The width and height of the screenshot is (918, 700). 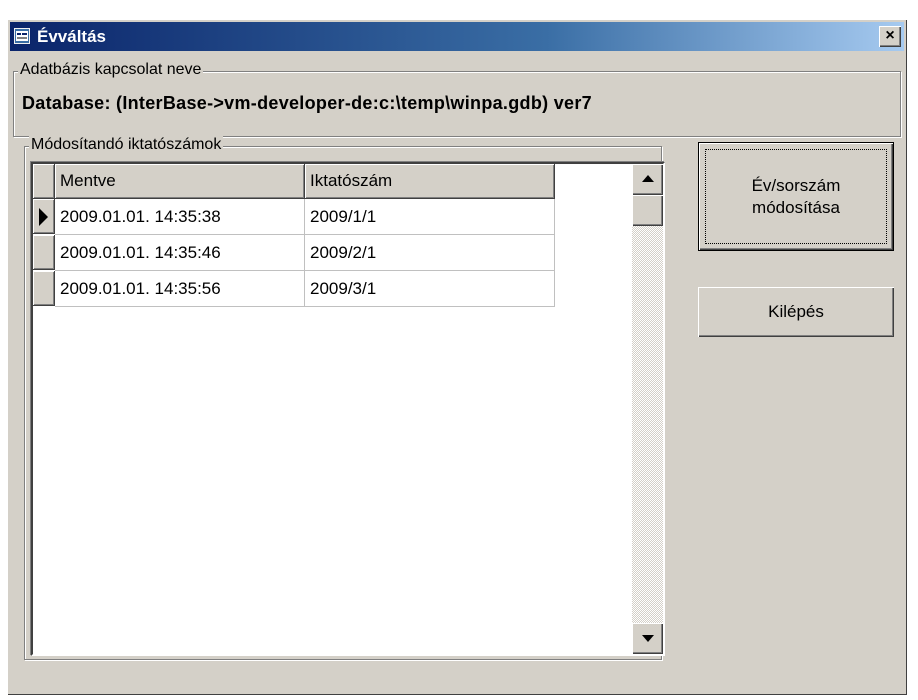 I want to click on scroll-thumb, so click(x=647, y=210).